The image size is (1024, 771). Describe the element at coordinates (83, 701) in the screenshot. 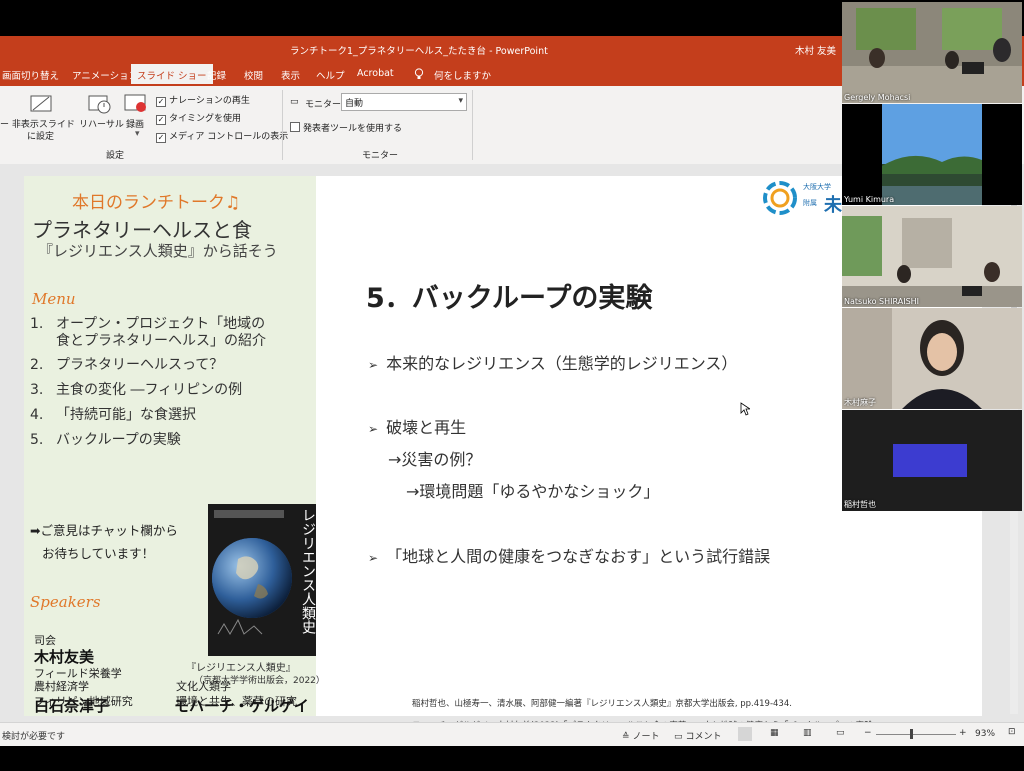

I see `speaker-field: フィリピン地域研究` at that location.